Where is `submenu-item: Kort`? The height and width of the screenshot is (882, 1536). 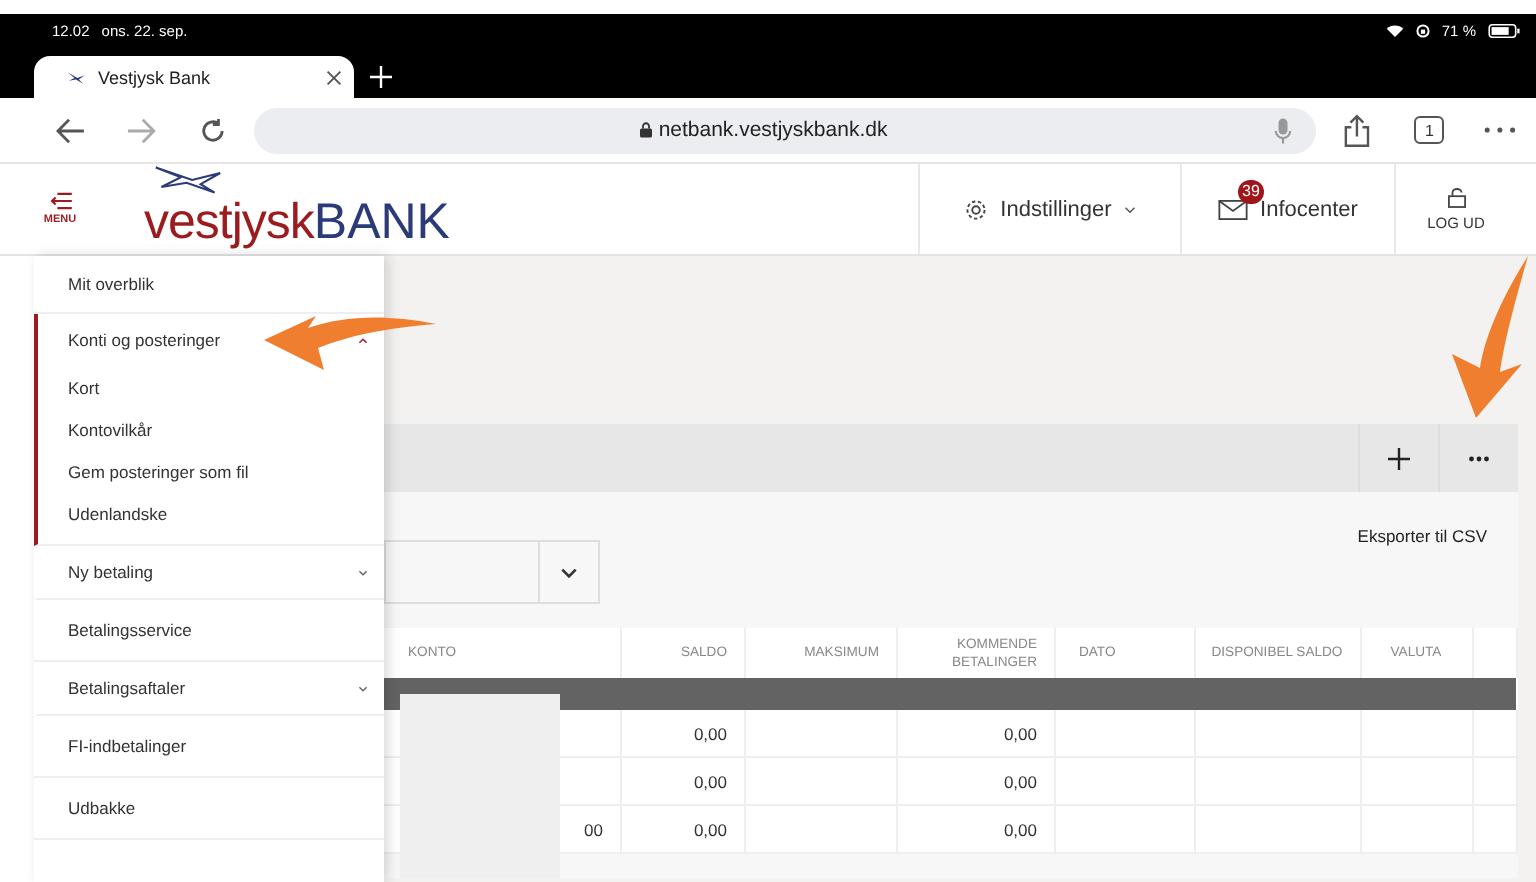
submenu-item: Kort is located at coordinates (211, 387).